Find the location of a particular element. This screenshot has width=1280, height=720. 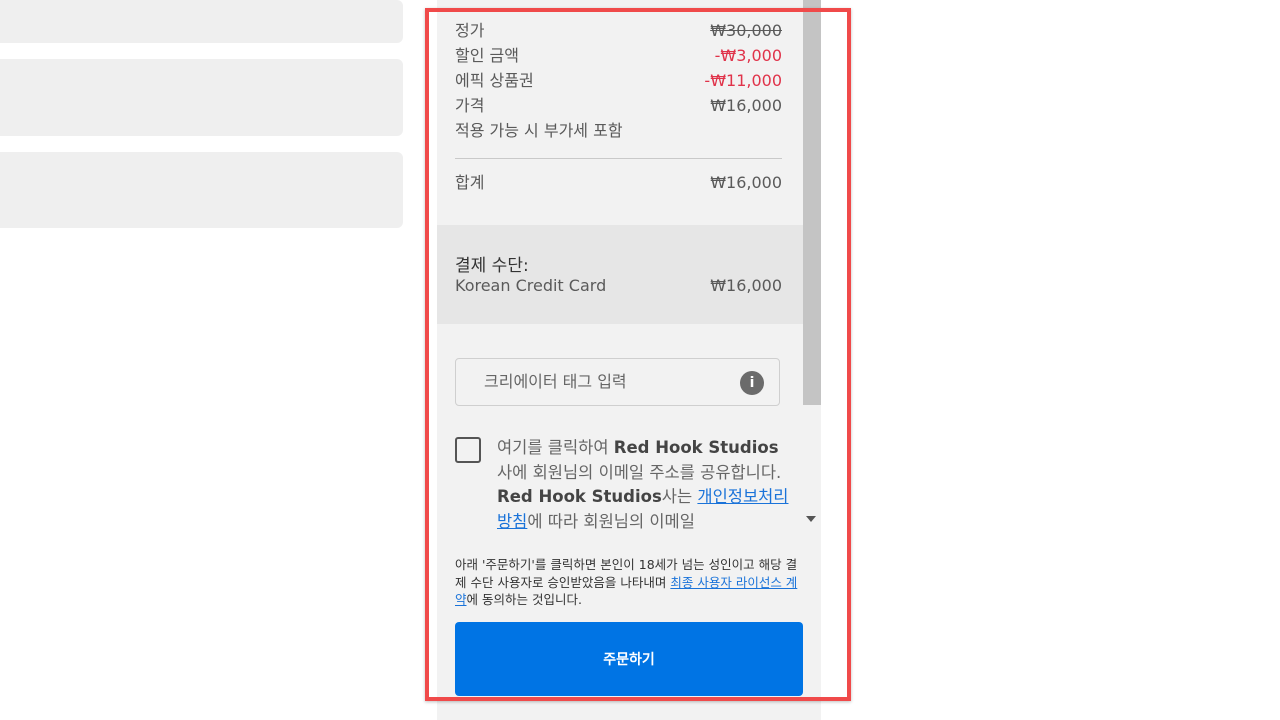

share-email-checkbox is located at coordinates (468, 450).